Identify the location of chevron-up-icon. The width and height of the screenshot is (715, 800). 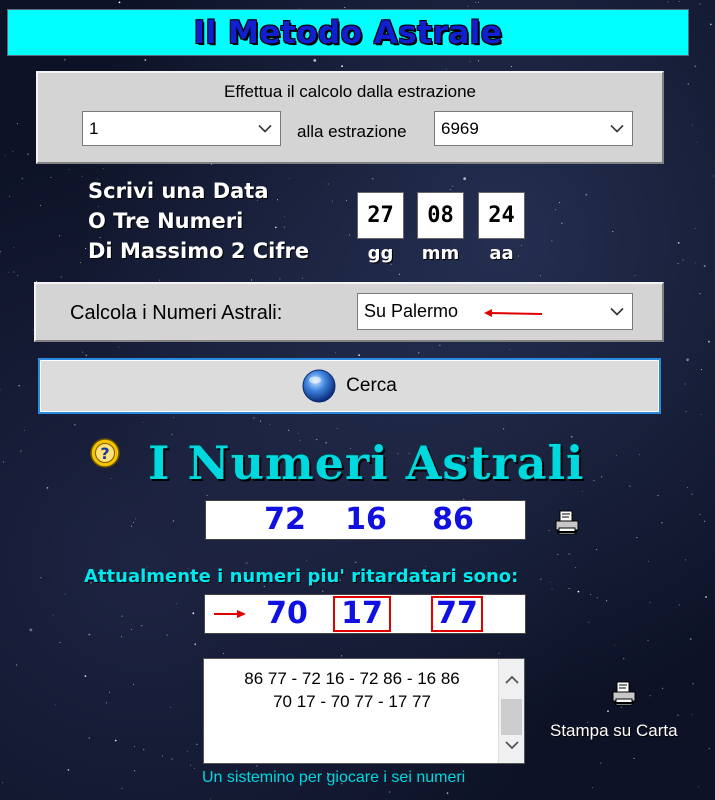
(512, 679).